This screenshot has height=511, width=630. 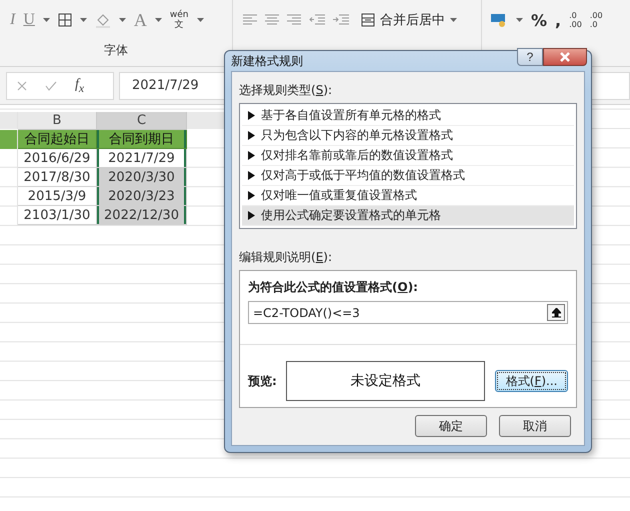 I want to click on table-cell: 2020/3/23, so click(x=142, y=196).